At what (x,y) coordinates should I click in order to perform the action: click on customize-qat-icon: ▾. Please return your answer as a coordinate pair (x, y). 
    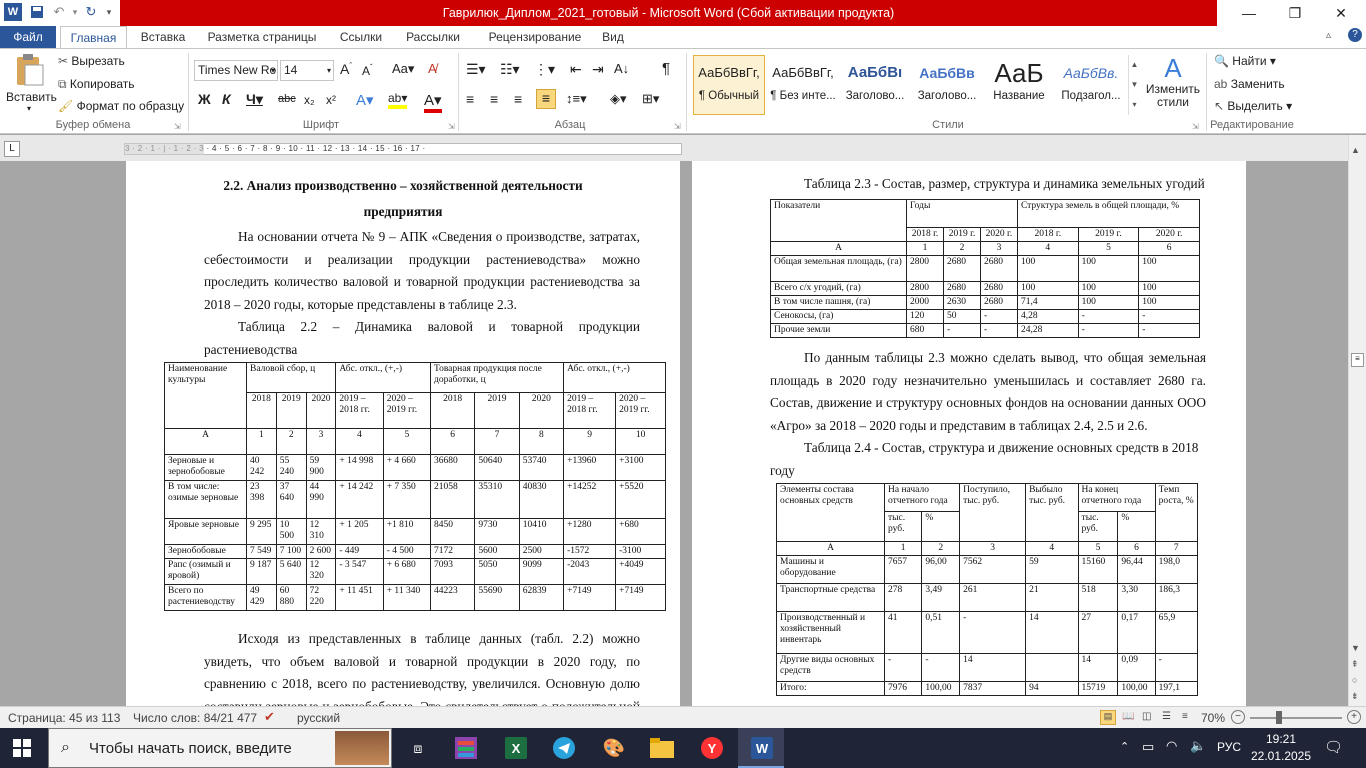
    Looking at the image, I should click on (109, 12).